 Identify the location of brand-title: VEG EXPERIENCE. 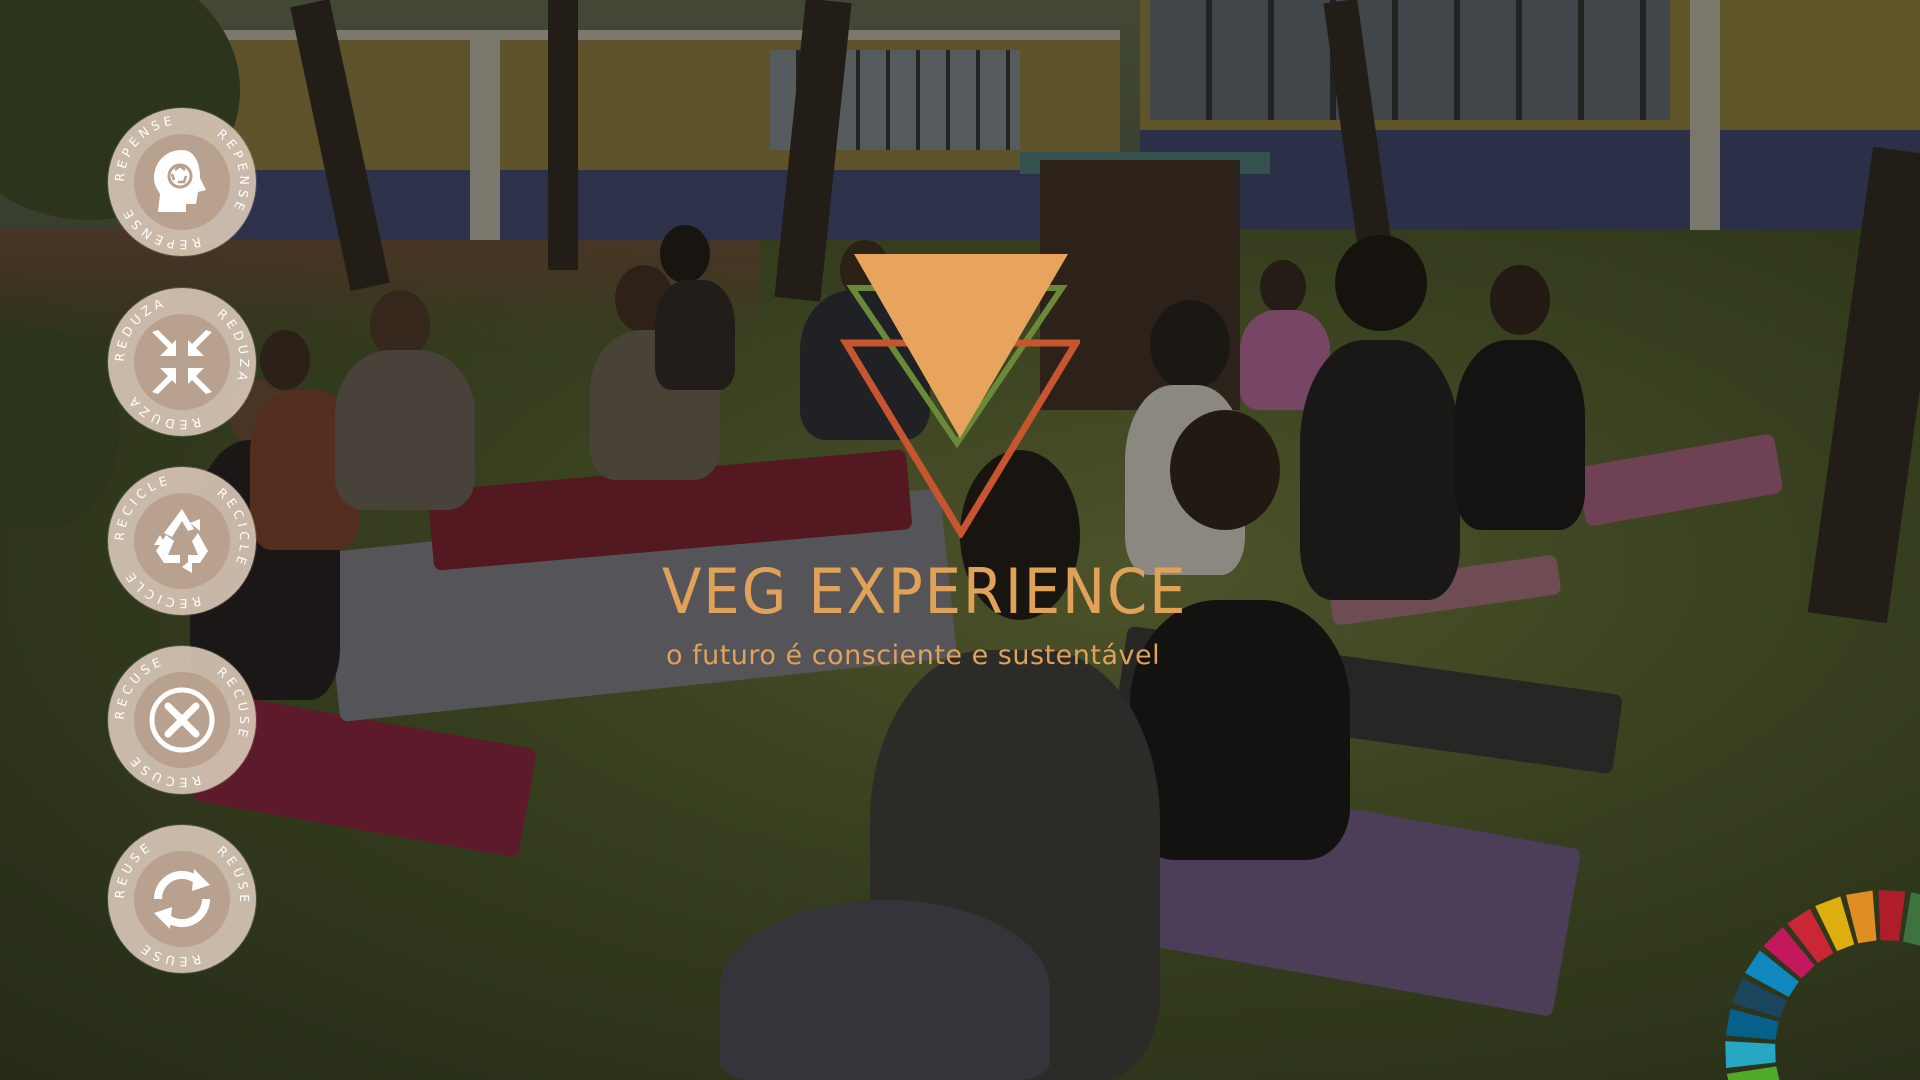
(925, 591).